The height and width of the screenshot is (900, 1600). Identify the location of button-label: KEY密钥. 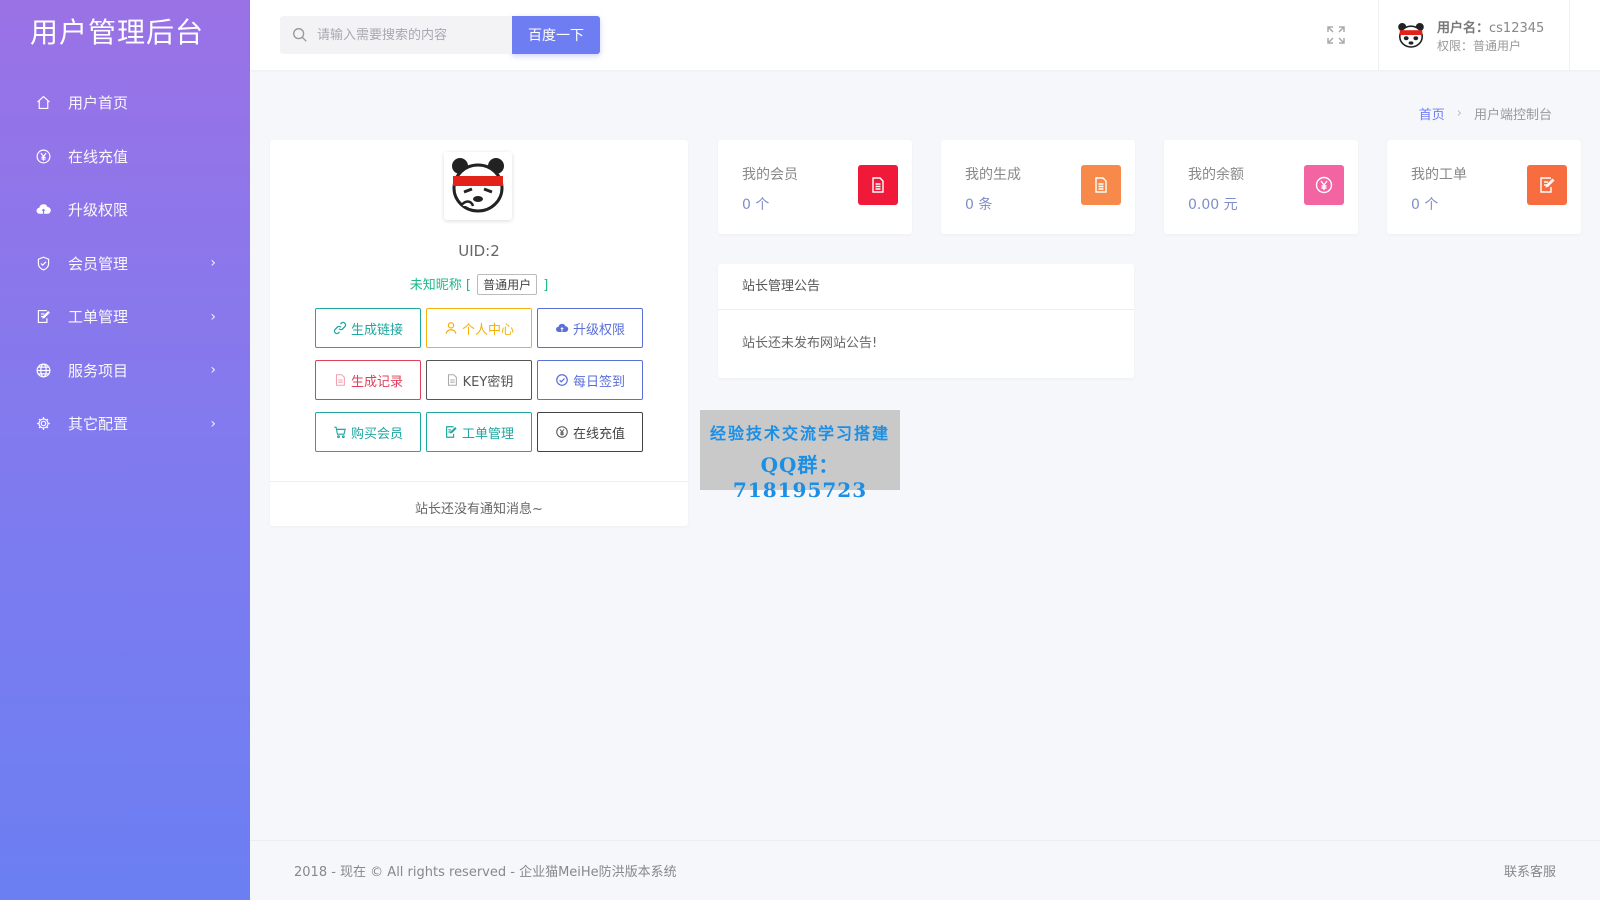
(488, 382).